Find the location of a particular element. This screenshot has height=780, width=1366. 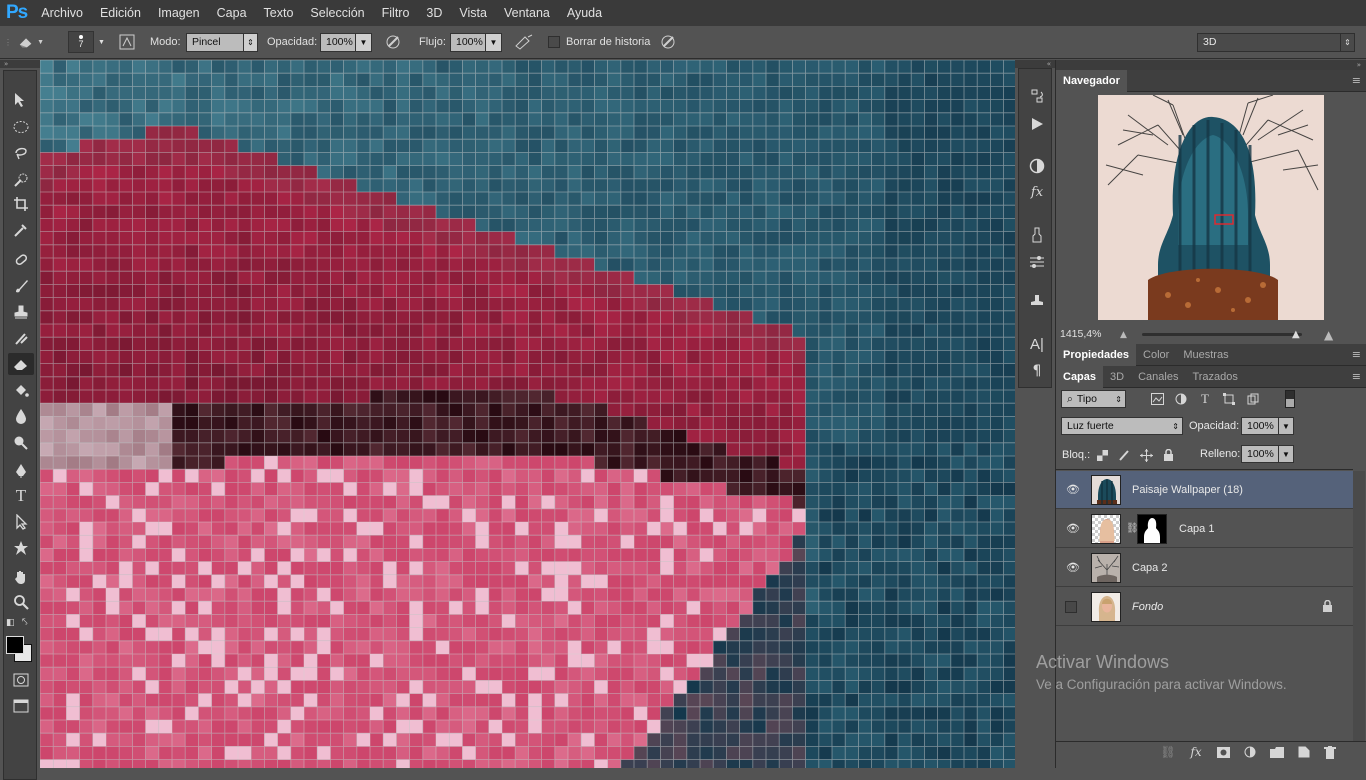

blend-mode-select: Luz fuerte ⇕ is located at coordinates (1122, 426).